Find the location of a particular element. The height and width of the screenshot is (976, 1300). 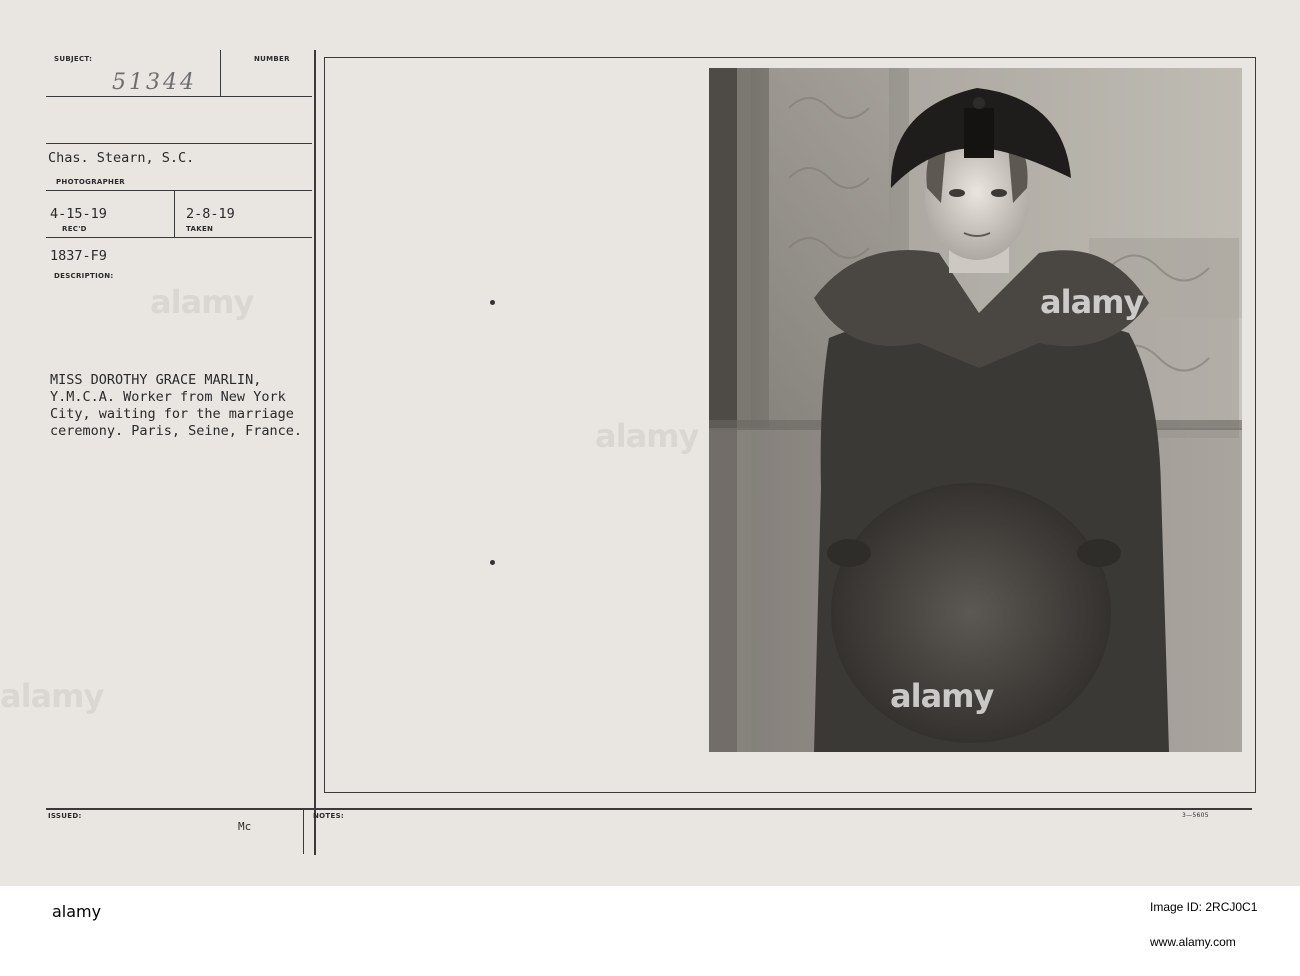

image-id-text: Image ID: 2RCJ0C1 is located at coordinates (1204, 907).